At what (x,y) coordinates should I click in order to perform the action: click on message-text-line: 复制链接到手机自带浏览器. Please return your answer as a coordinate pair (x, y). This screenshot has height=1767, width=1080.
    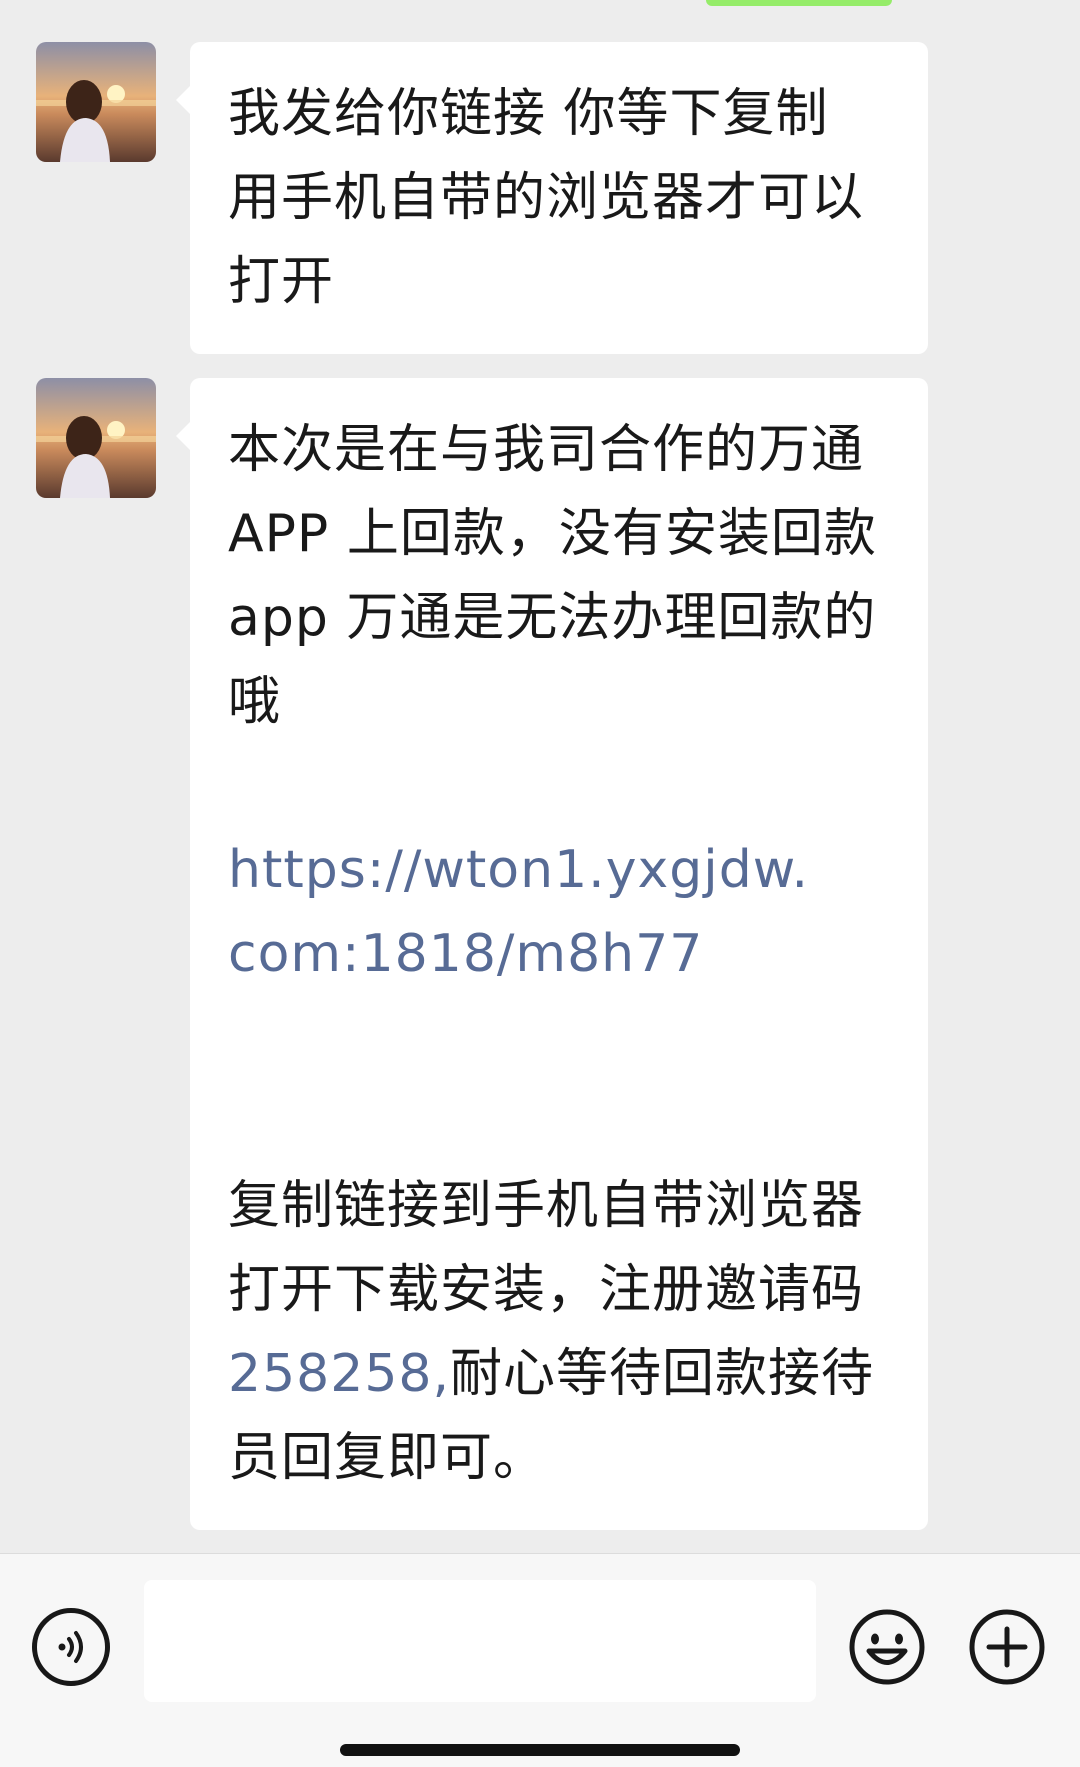
    Looking at the image, I should click on (546, 1206).